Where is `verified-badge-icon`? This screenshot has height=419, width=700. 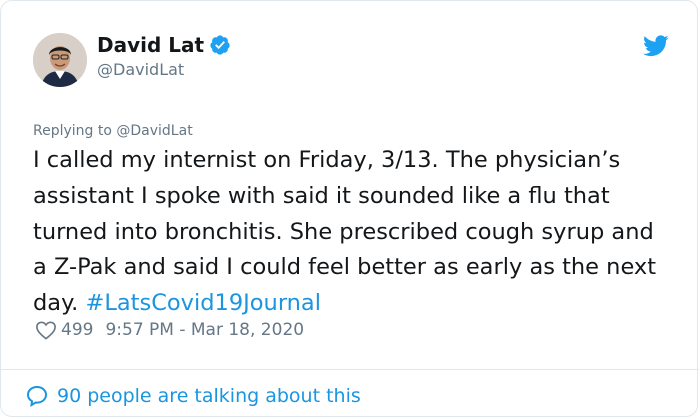 verified-badge-icon is located at coordinates (220, 45).